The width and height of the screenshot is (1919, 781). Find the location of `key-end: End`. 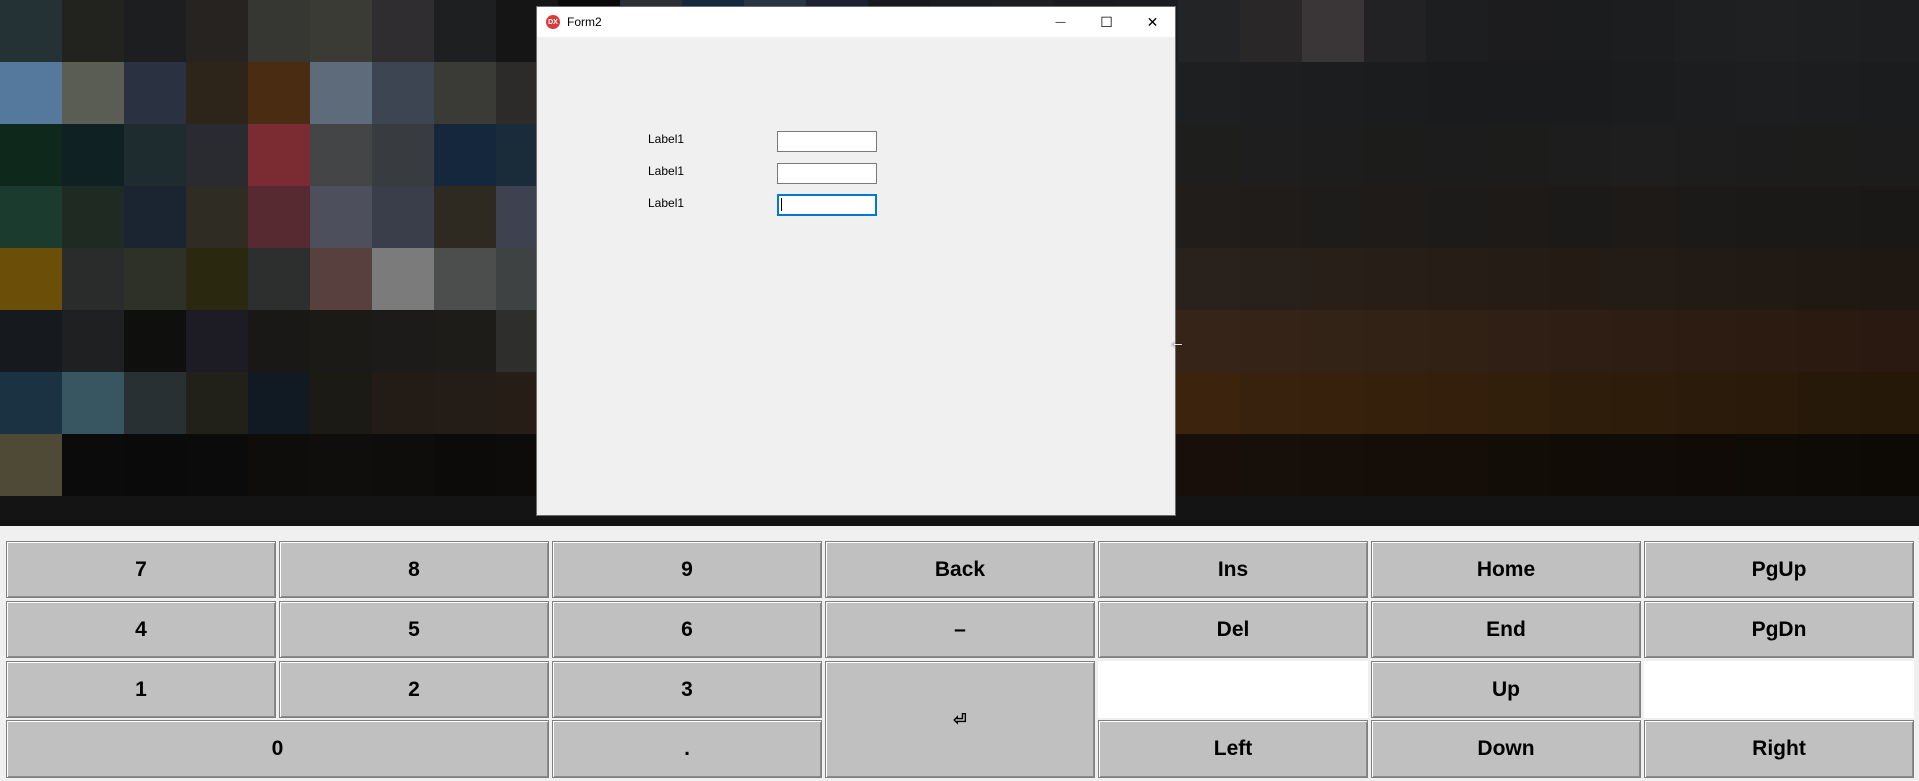

key-end: End is located at coordinates (1506, 629).